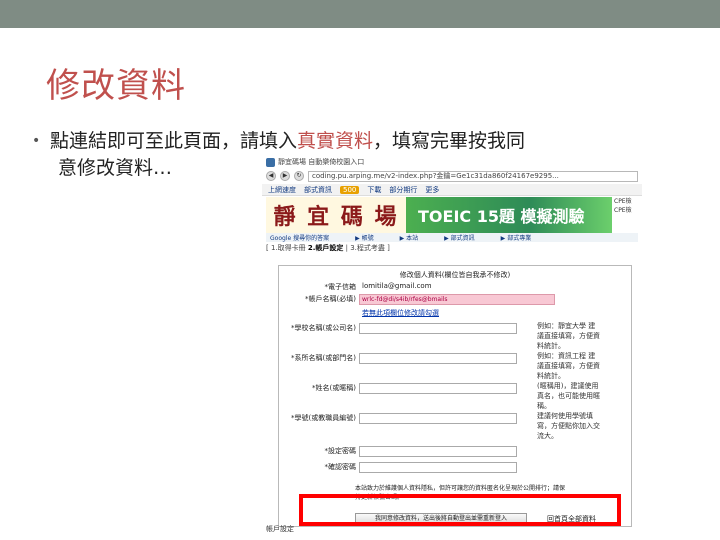 Image resolution: width=720 pixels, height=540 pixels. What do you see at coordinates (299, 237) in the screenshot?
I see `nav-link: Google 搜尋你的答案` at bounding box center [299, 237].